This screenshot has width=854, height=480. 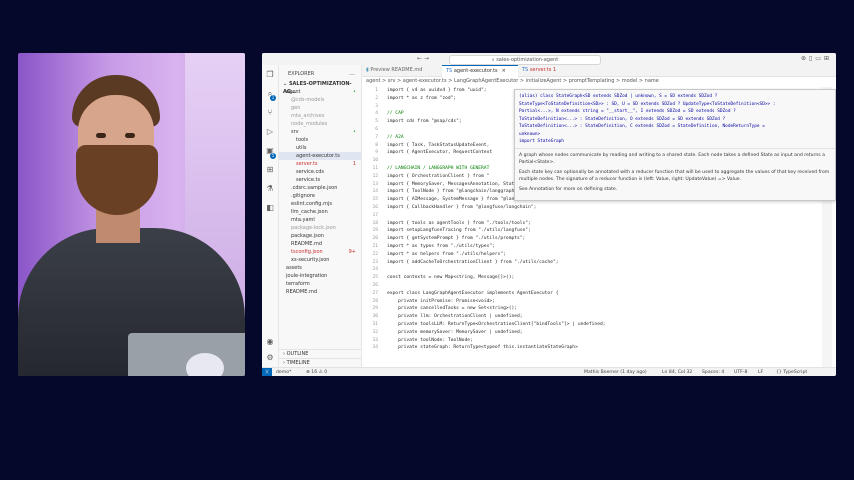 What do you see at coordinates (548, 70) in the screenshot?
I see `tab-server: TS server.ts 1` at bounding box center [548, 70].